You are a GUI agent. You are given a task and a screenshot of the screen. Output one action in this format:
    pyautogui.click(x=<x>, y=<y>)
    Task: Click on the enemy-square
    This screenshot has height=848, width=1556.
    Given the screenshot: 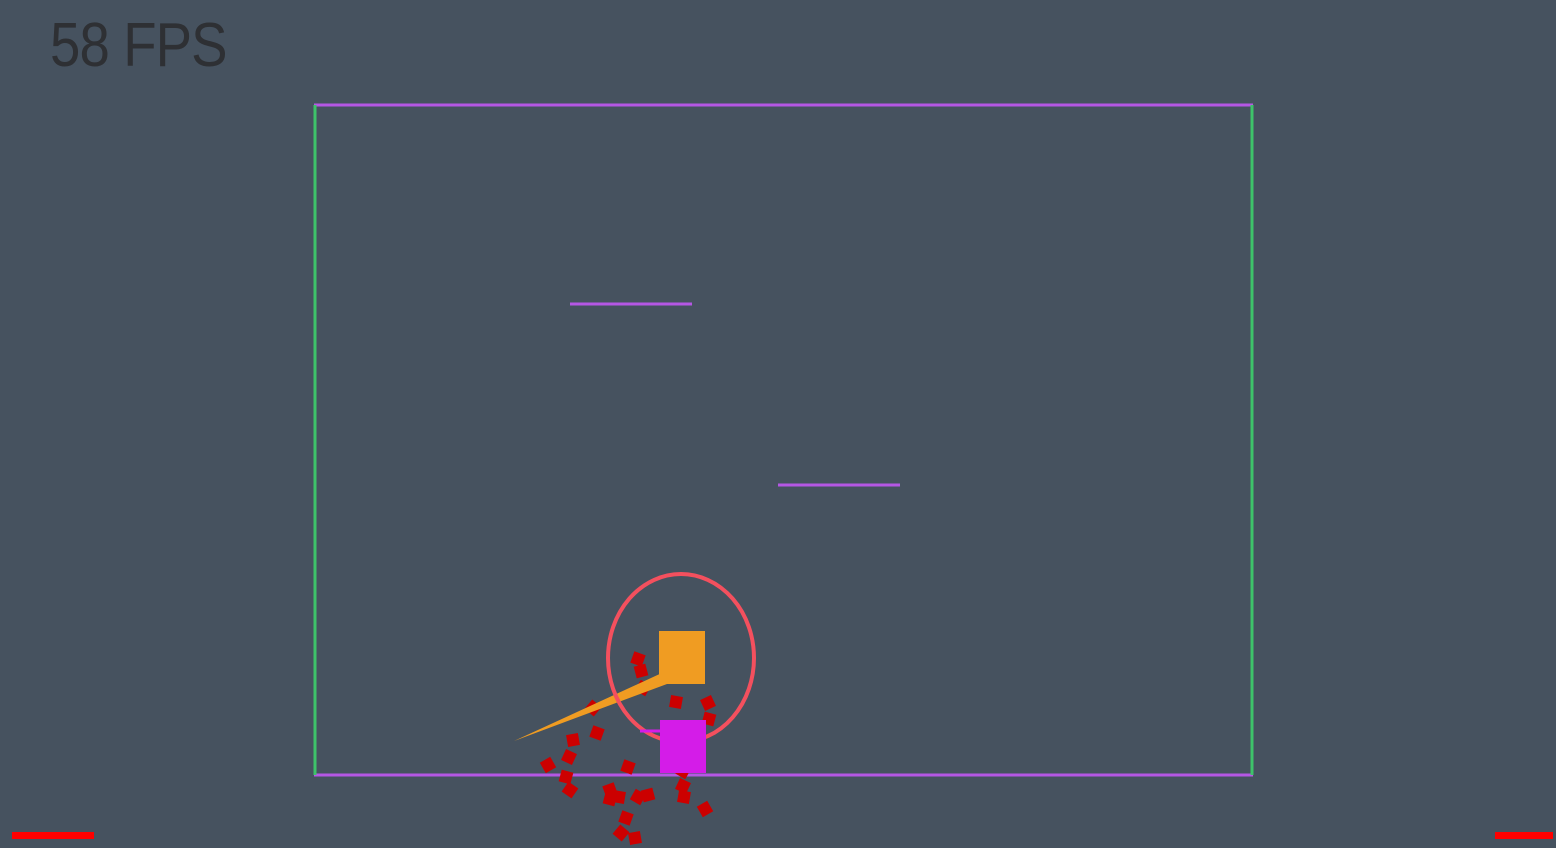 What is the action you would take?
    pyautogui.click(x=682, y=657)
    